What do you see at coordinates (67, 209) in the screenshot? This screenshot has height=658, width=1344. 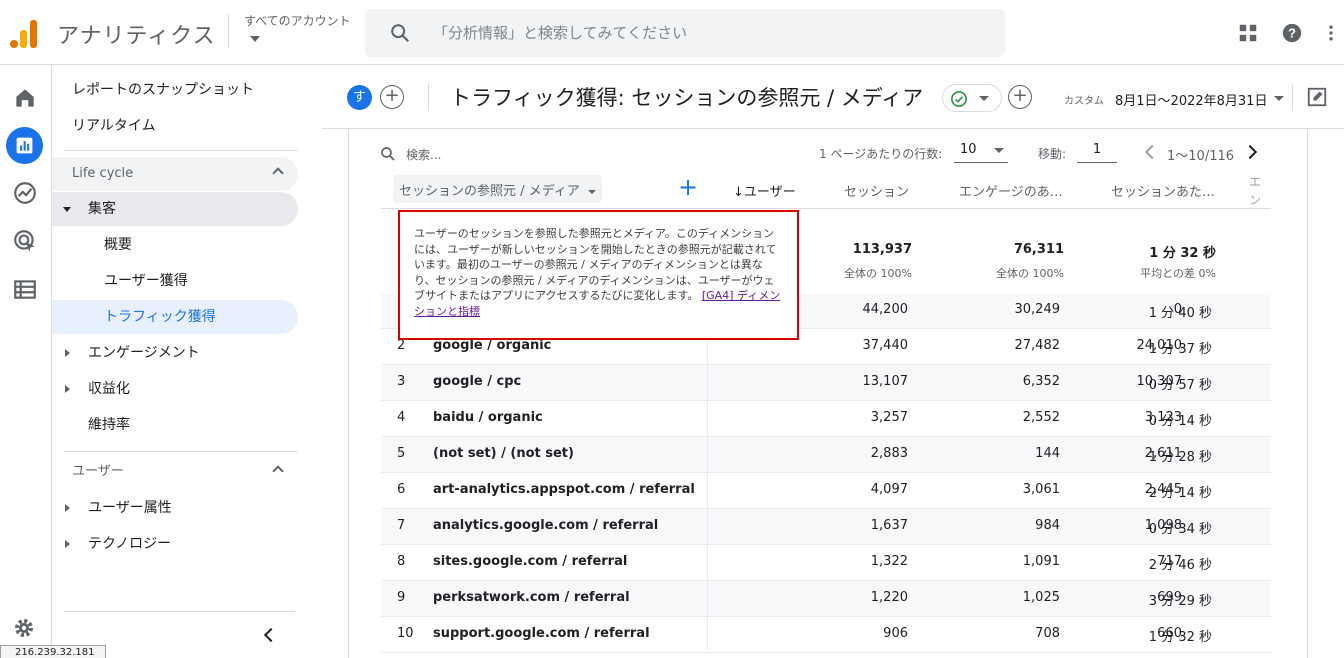 I see `caret-down-icon` at bounding box center [67, 209].